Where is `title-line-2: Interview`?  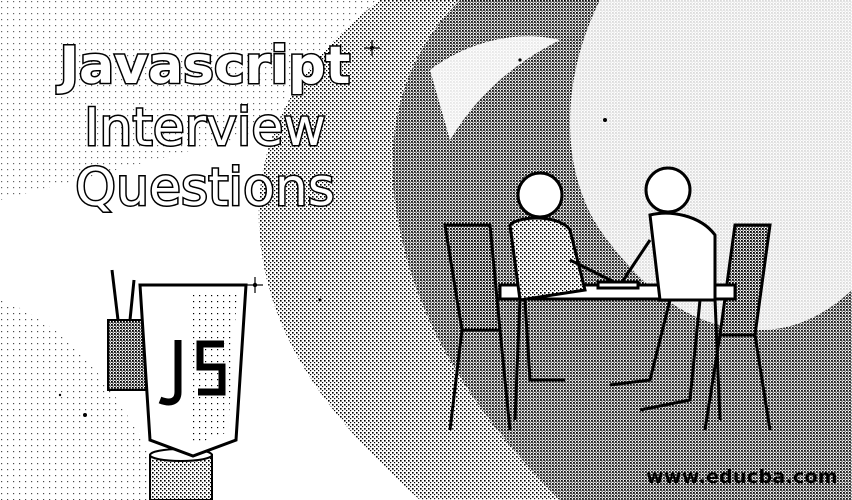 title-line-2: Interview is located at coordinates (205, 128).